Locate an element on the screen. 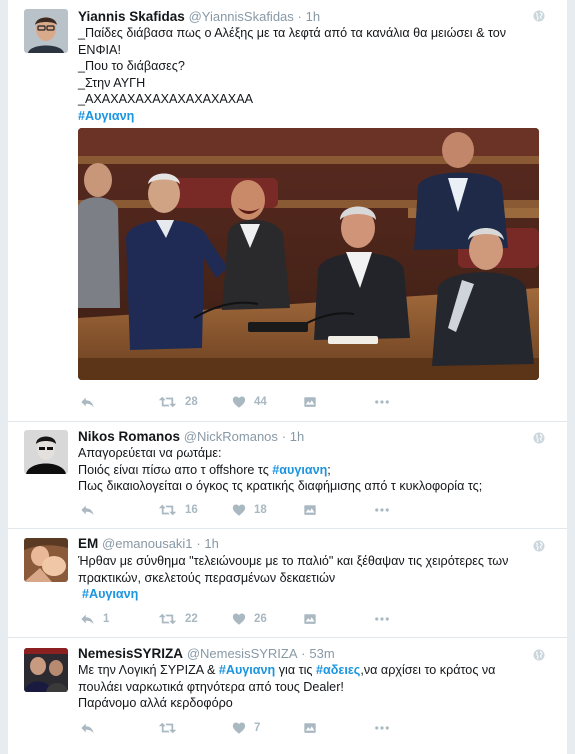  text-segment: για τις is located at coordinates (295, 670).